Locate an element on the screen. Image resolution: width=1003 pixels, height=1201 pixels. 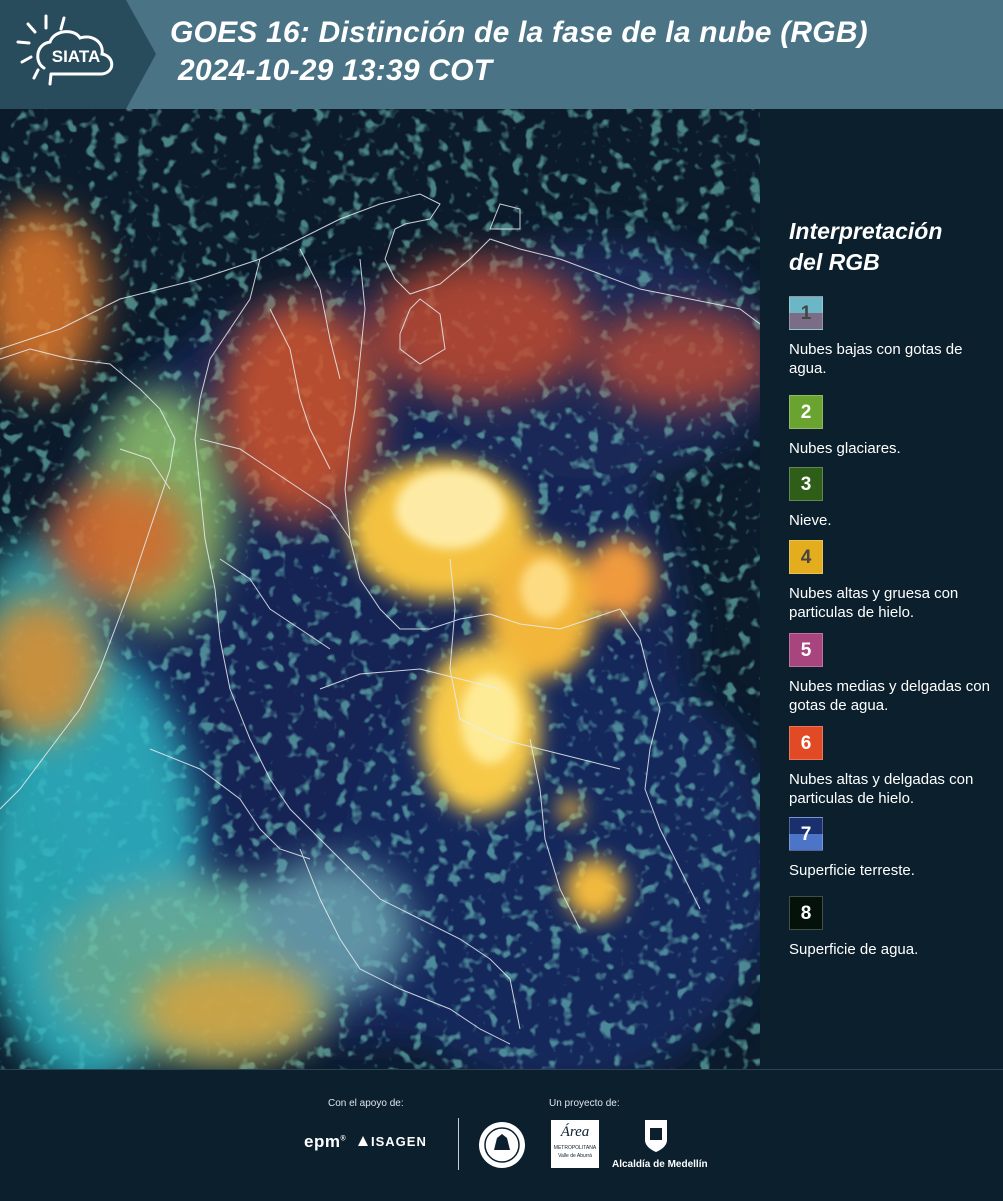
legend-item-label: Nieve. is located at coordinates (810, 520).